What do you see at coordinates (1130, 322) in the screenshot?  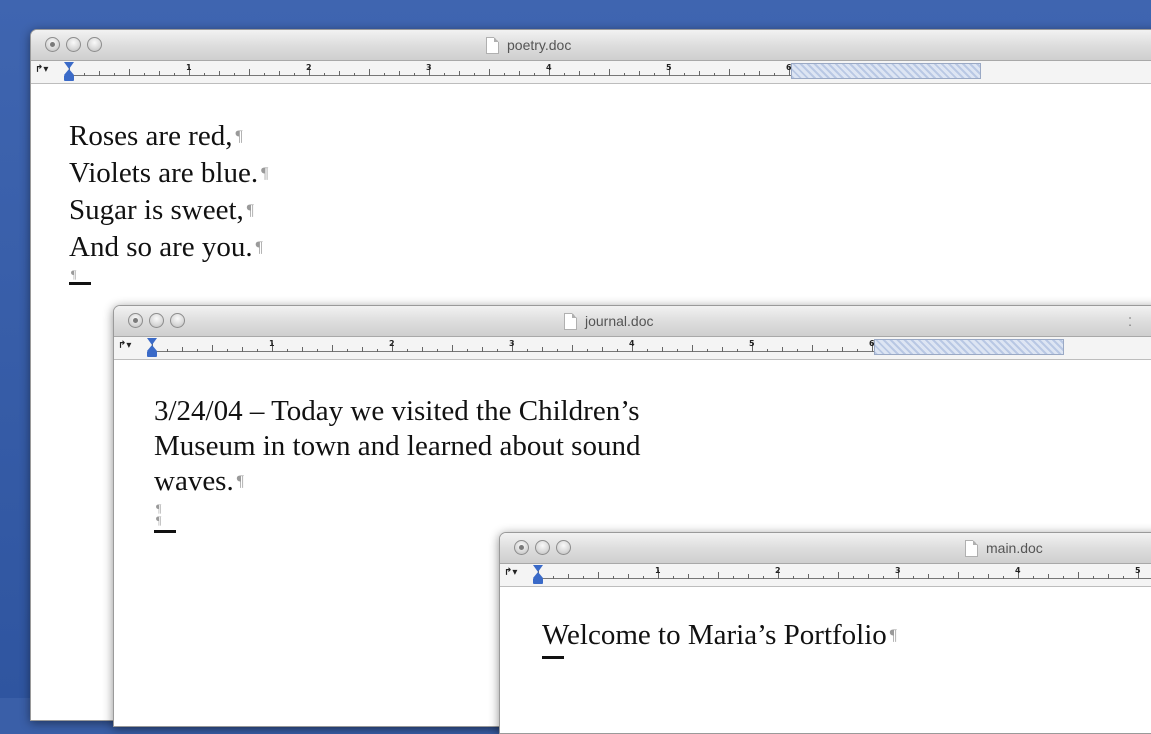 I see `toolbar-toggle-icon: ⁚` at bounding box center [1130, 322].